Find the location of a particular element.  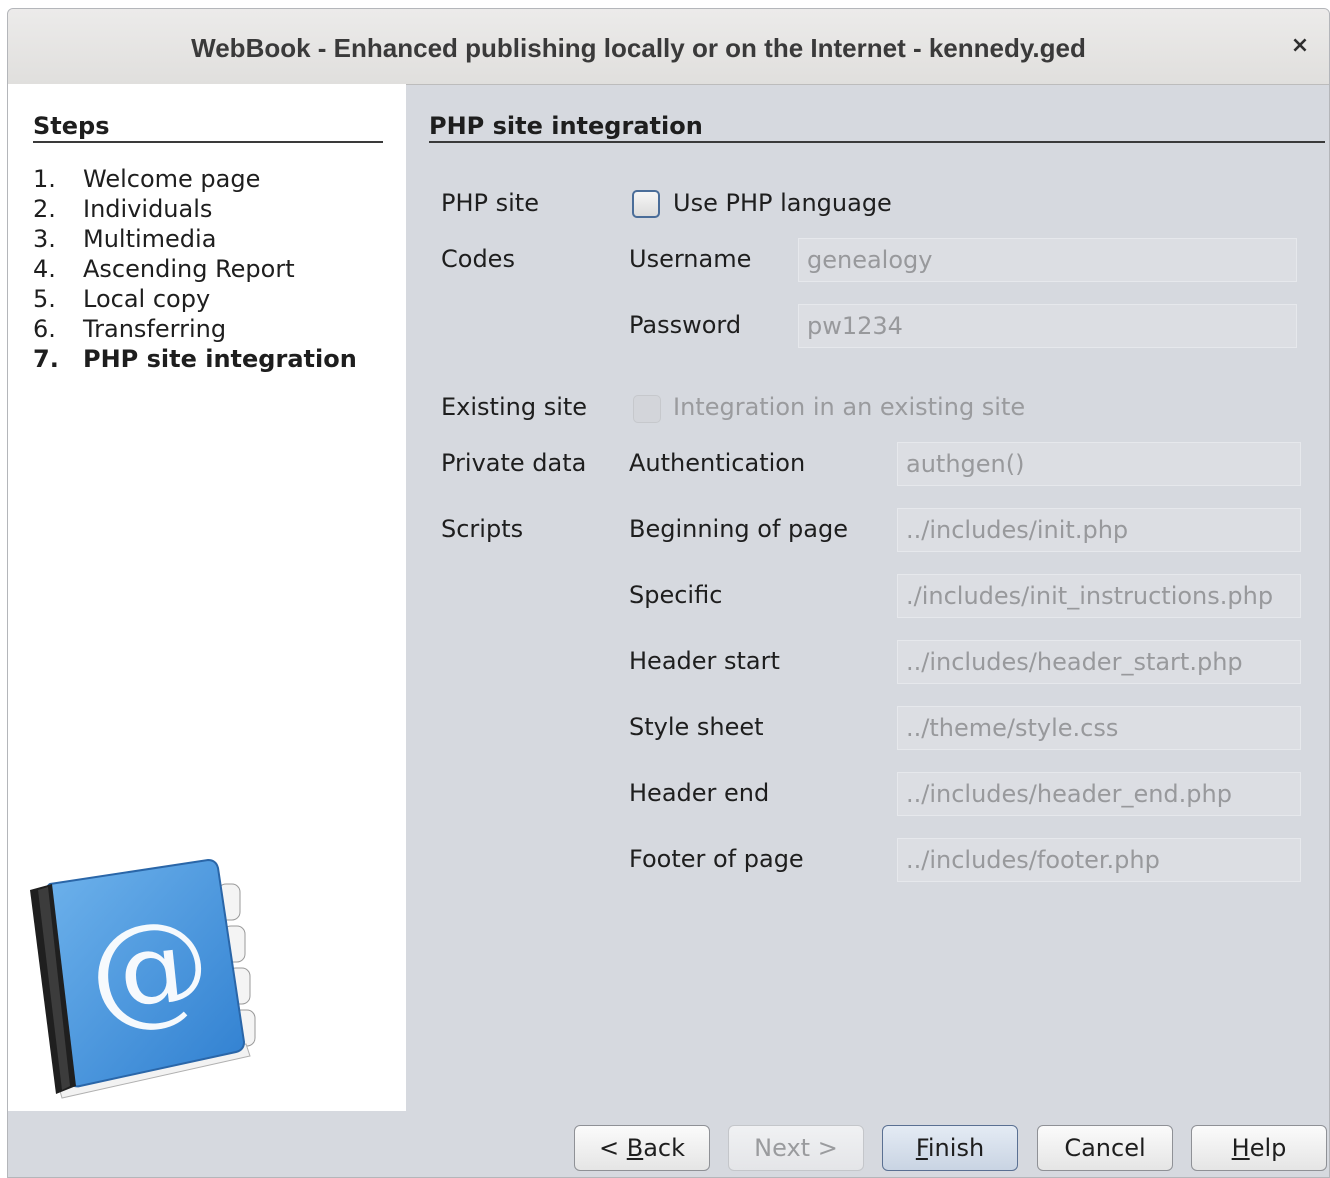

footer-of-page-field: ../includes/footer.php is located at coordinates (1099, 860).